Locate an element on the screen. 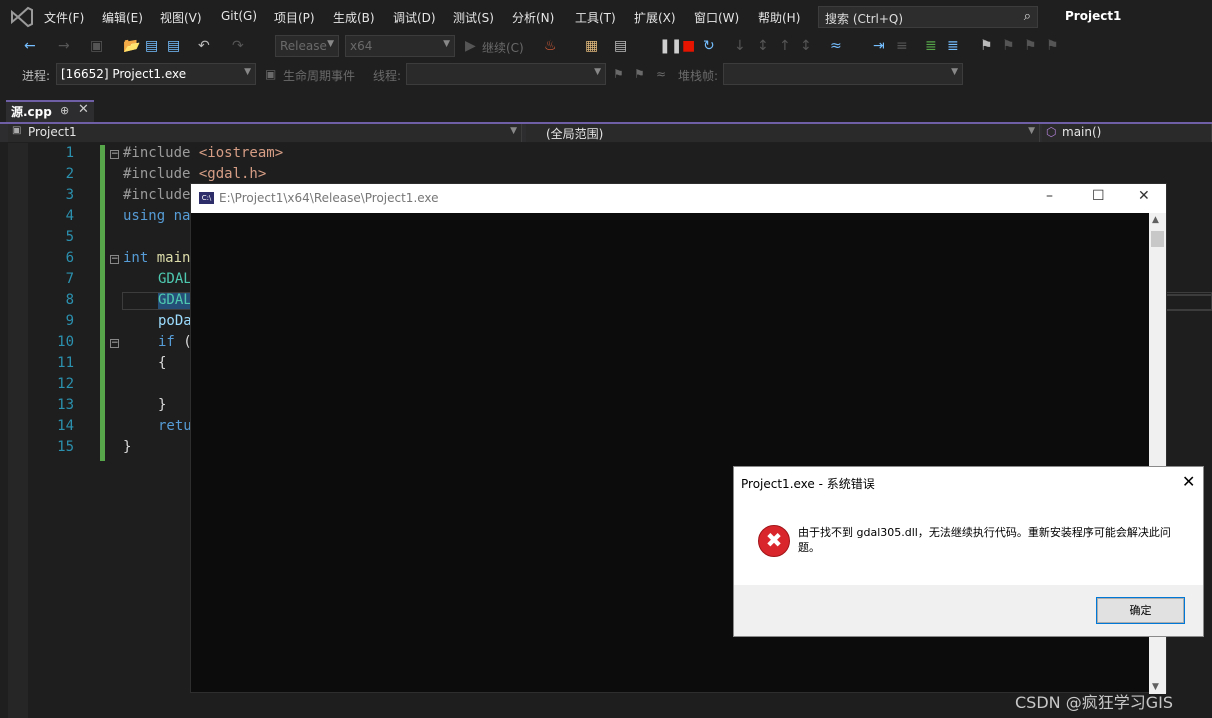 This screenshot has height=718, width=1212. line-number: 9 is located at coordinates (69, 321).